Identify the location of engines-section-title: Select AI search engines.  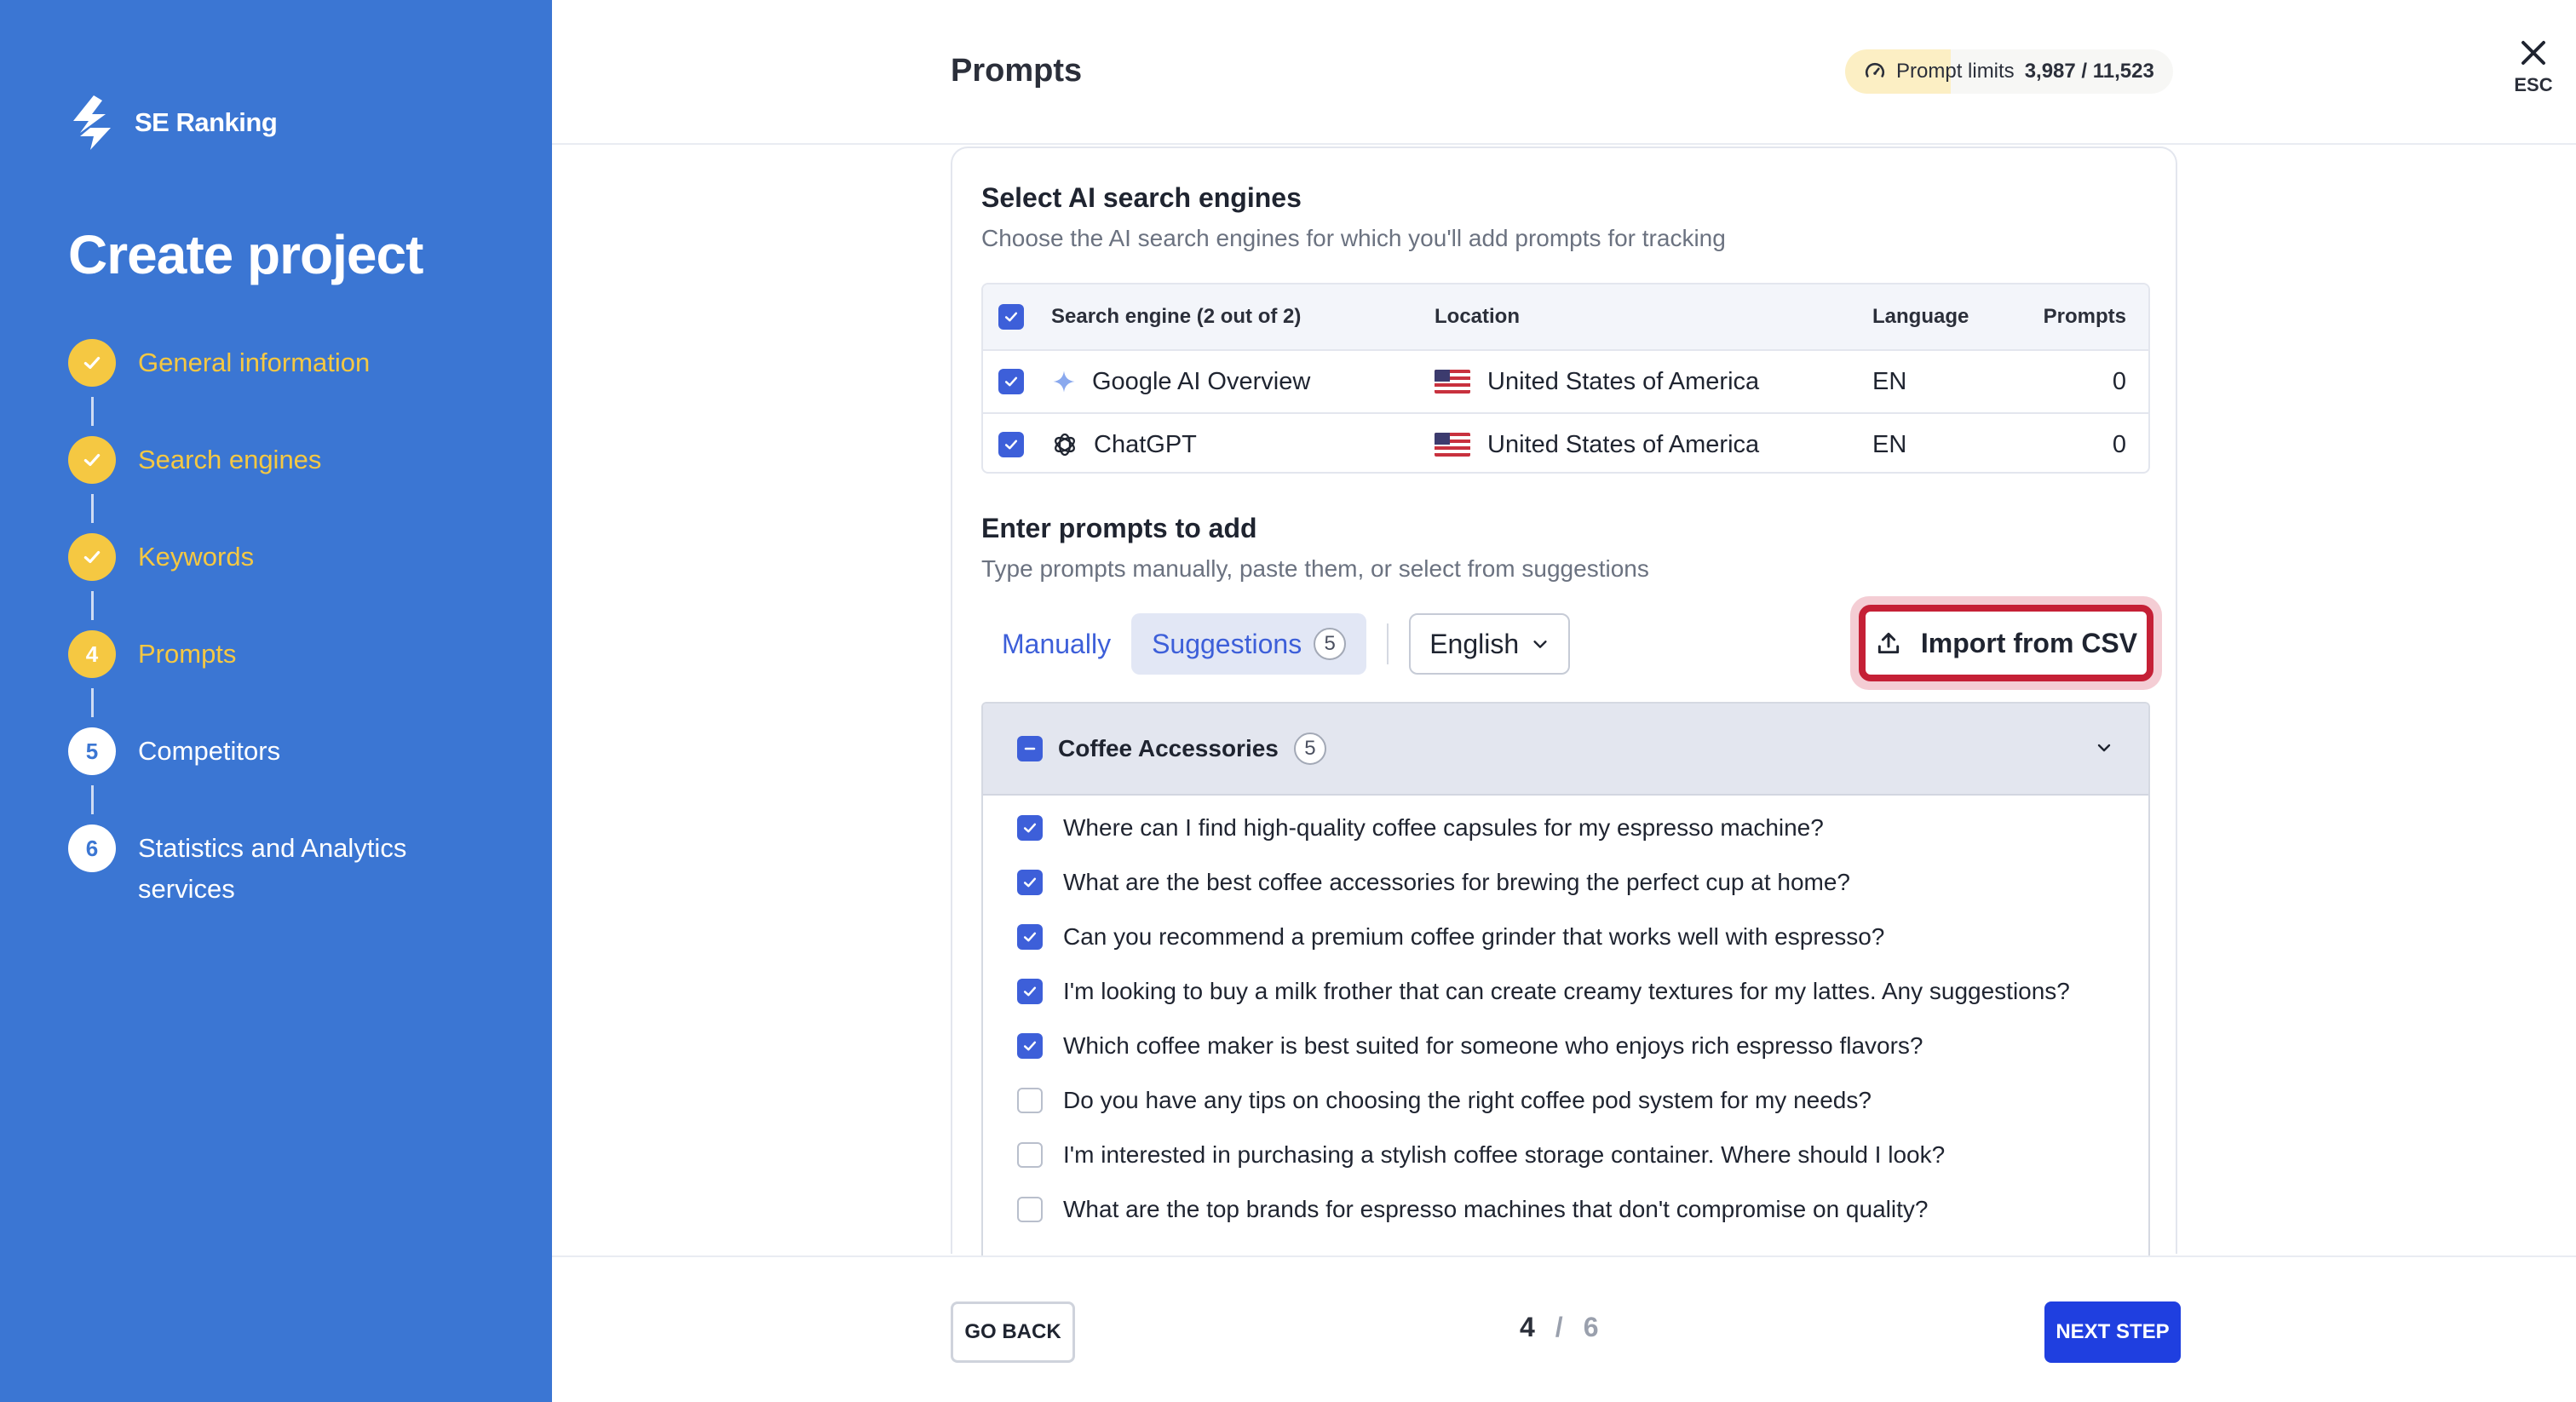
(1142, 197).